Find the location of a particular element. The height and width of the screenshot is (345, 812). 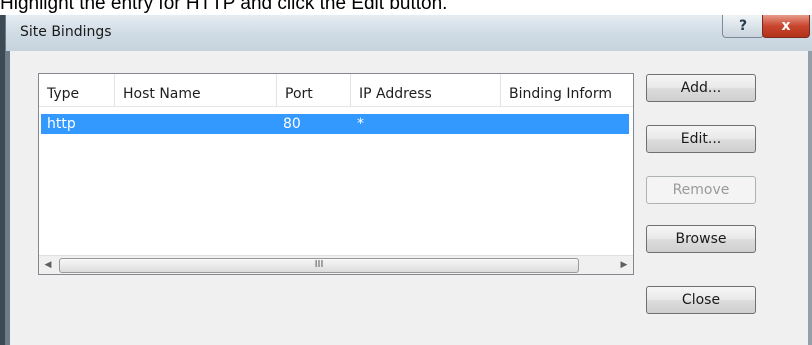

scroll-thumb: III is located at coordinates (319, 265).